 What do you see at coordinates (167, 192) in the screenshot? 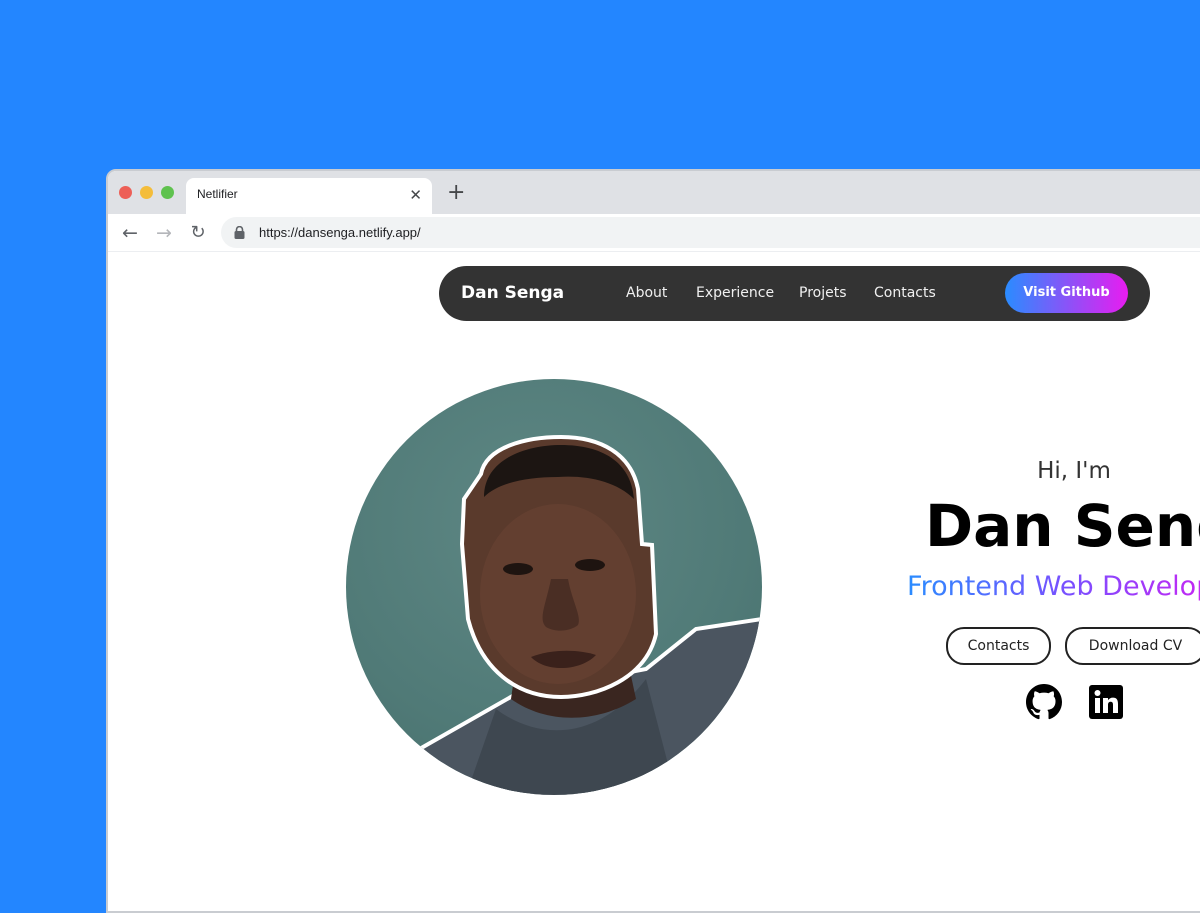
I see `maximize-window-button` at bounding box center [167, 192].